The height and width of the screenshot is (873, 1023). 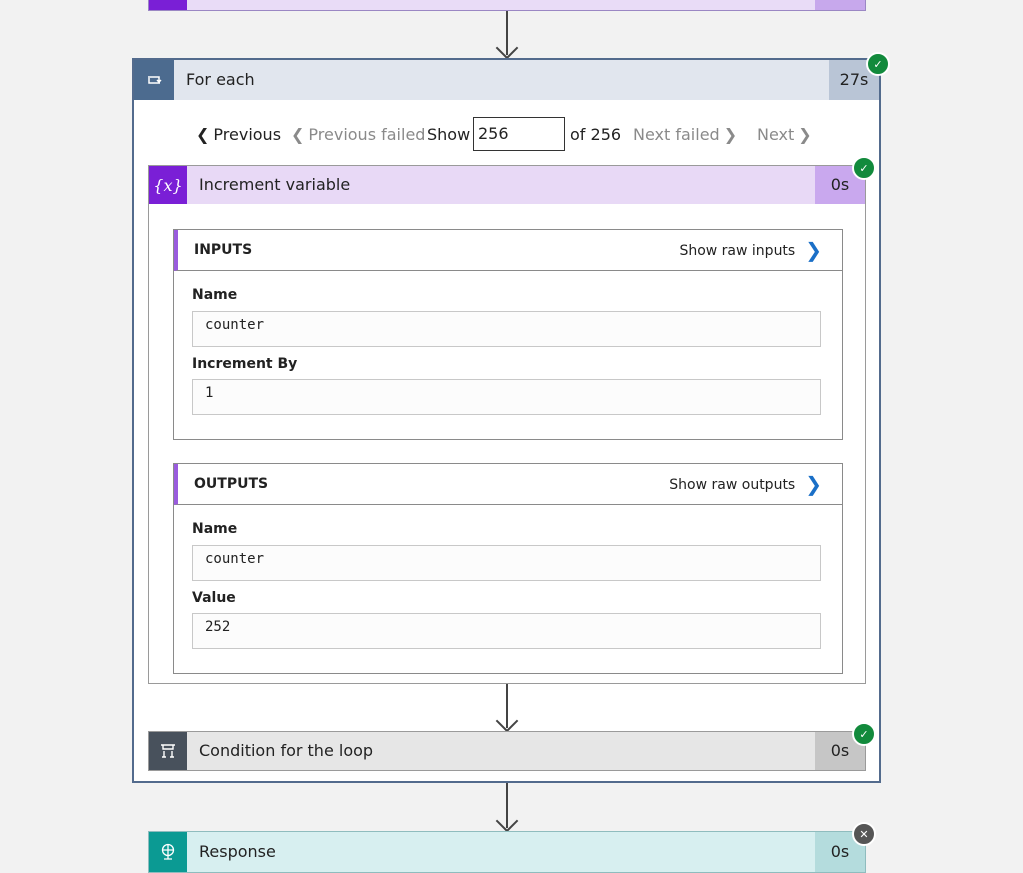 I want to click on for-each-header: For each 27s, so click(x=506, y=80).